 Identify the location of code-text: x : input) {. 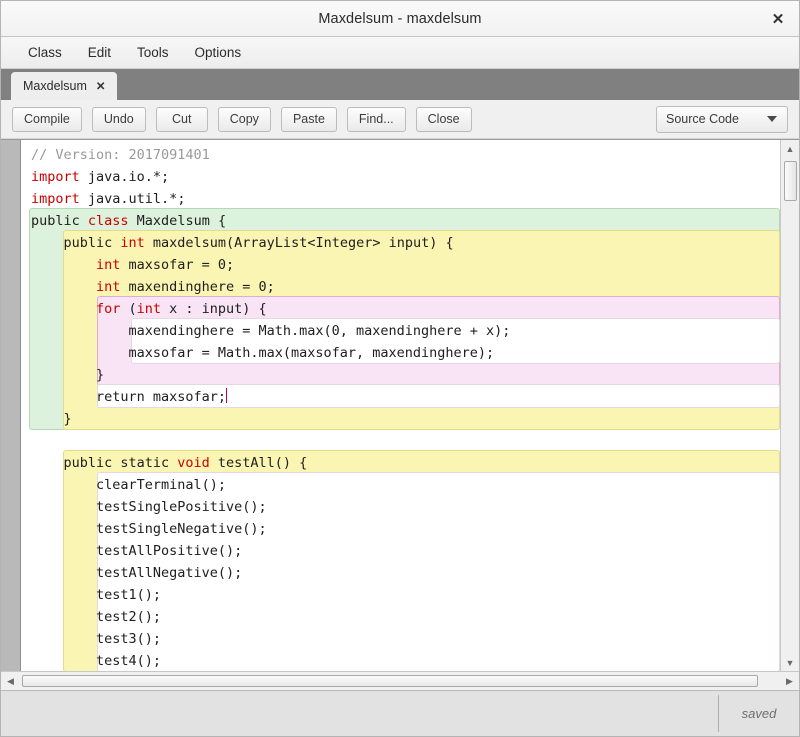
(214, 309).